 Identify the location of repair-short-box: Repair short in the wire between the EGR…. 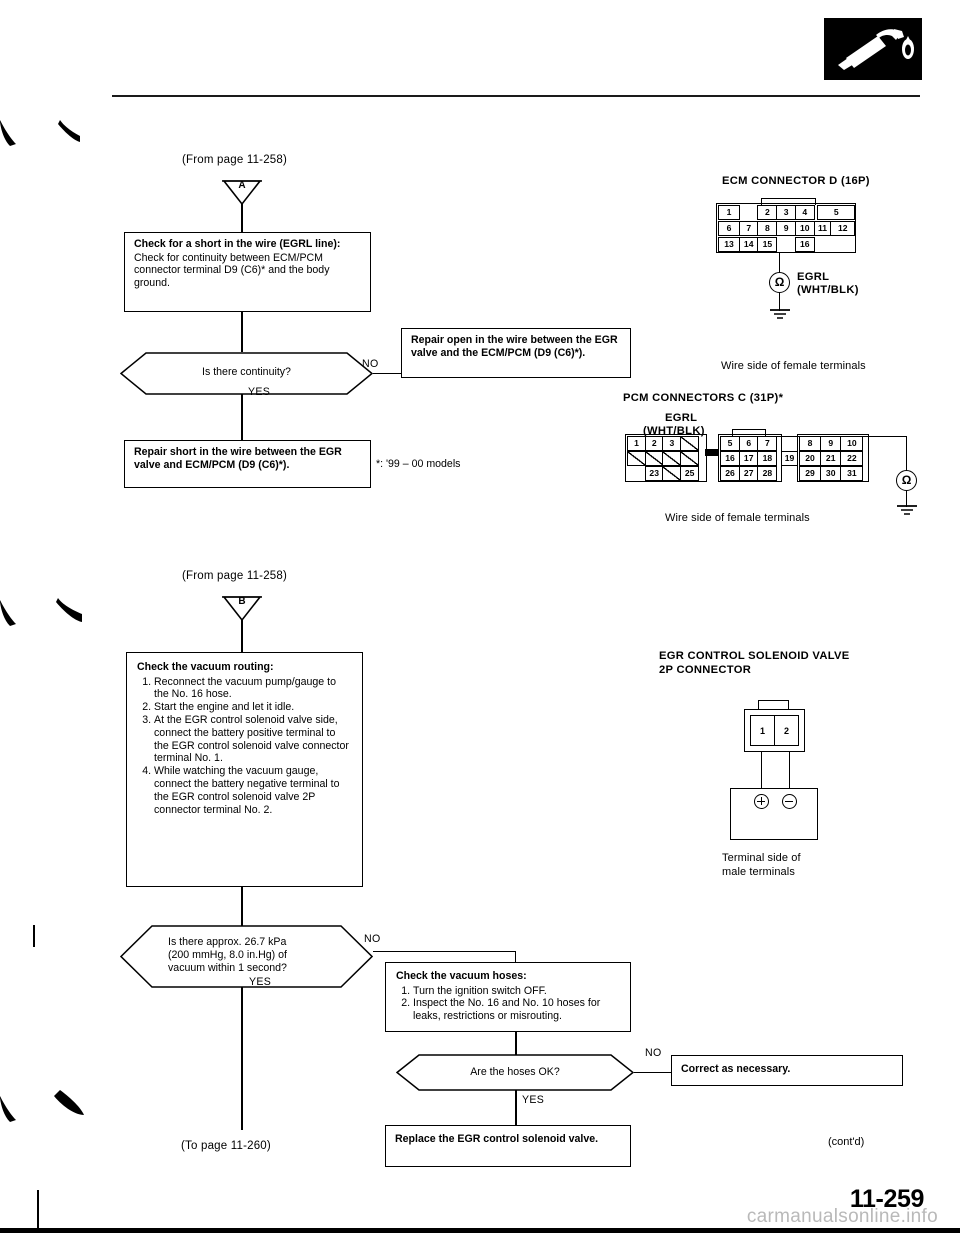
(247, 464).